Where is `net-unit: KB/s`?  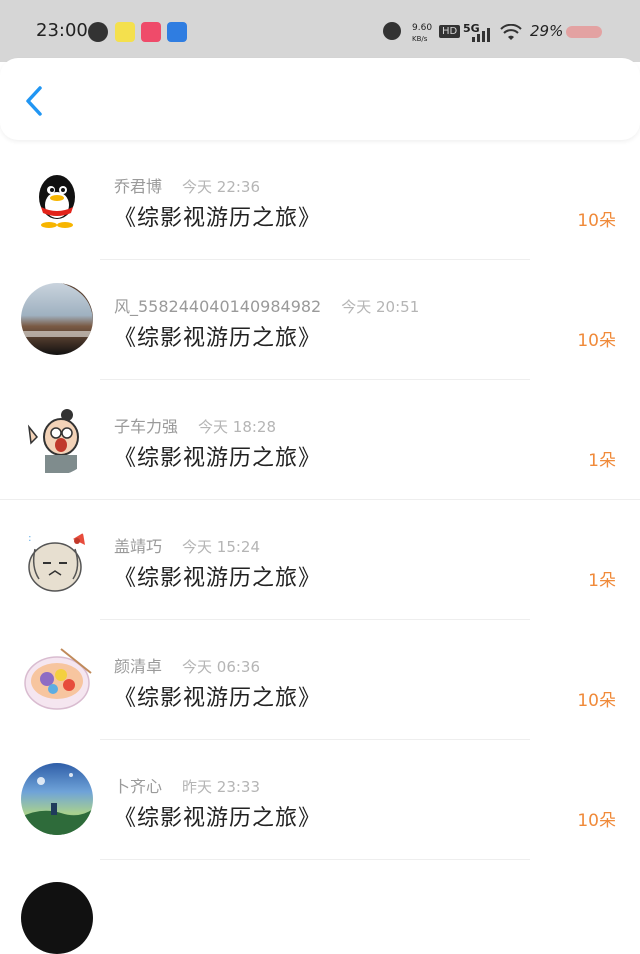 net-unit: KB/s is located at coordinates (420, 39).